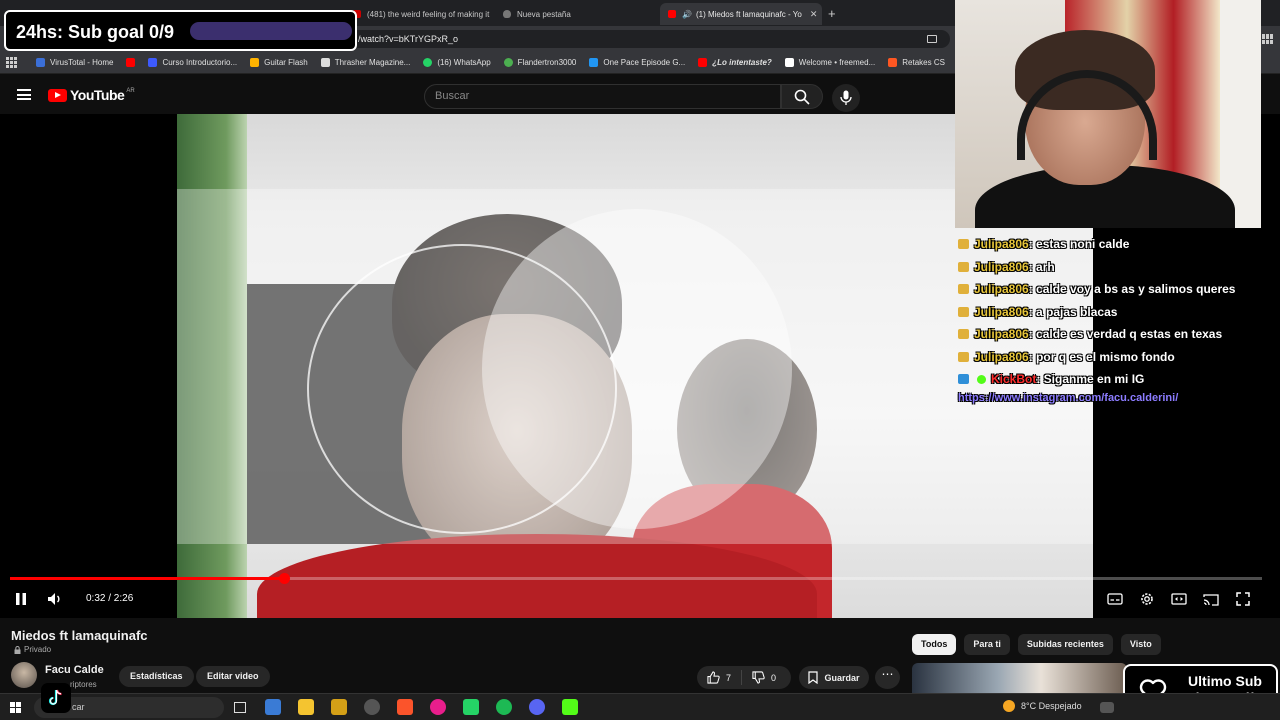 This screenshot has width=1280, height=720. Describe the element at coordinates (570, 707) in the screenshot. I see `kick-icon` at that location.